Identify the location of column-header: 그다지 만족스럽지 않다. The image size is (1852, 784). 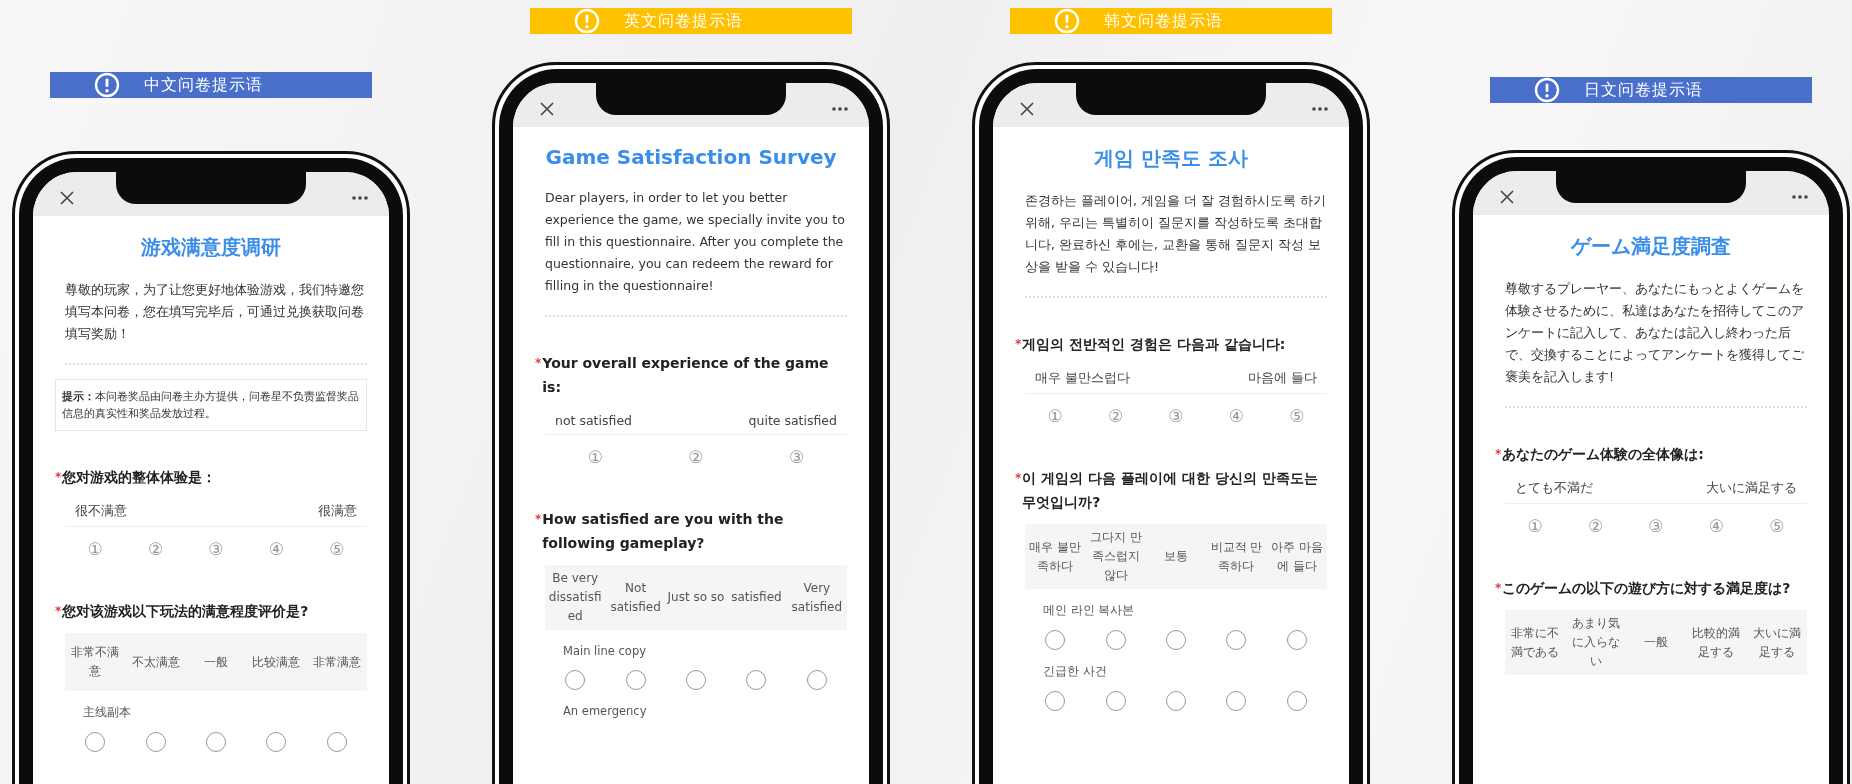
(1115, 556).